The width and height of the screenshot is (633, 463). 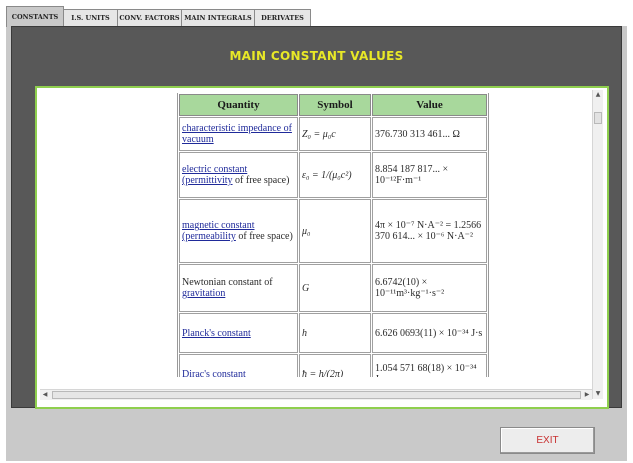 I want to click on column-header-quantity: Quantity, so click(x=238, y=105).